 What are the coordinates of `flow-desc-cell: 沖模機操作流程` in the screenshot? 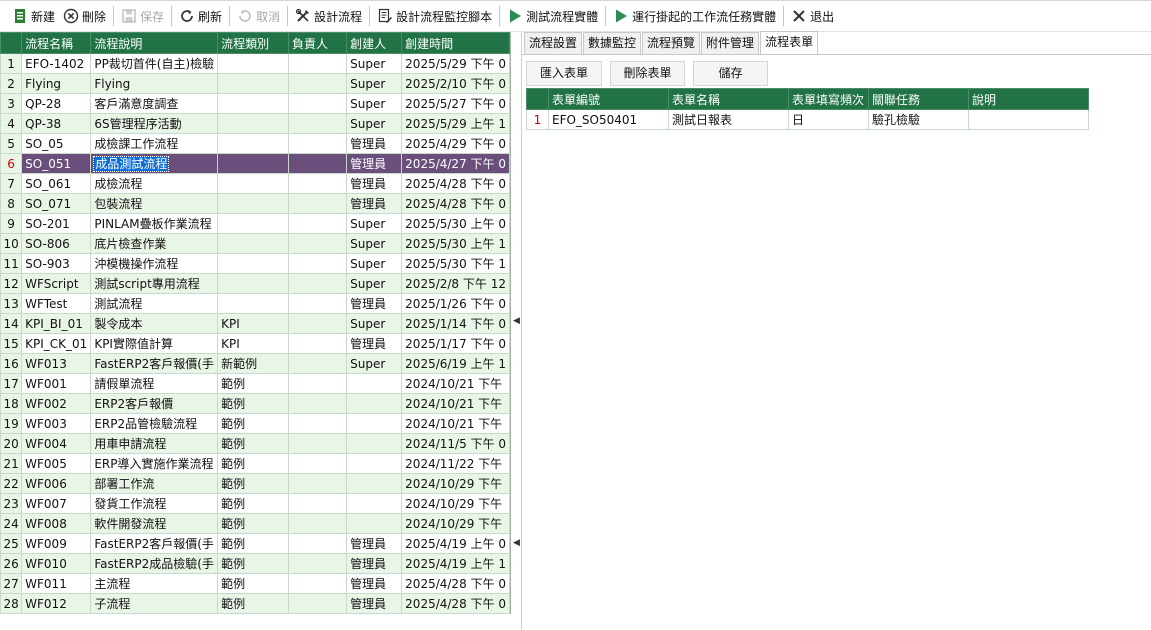 It's located at (154, 263).